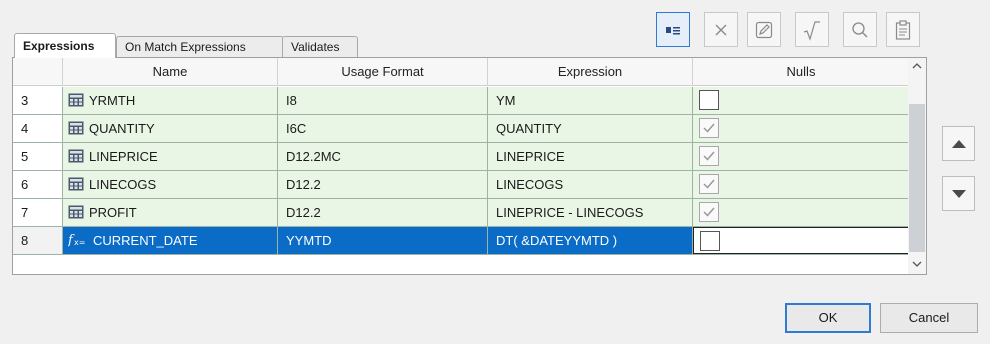  What do you see at coordinates (65, 45) in the screenshot?
I see `tab-expressions: Expressions` at bounding box center [65, 45].